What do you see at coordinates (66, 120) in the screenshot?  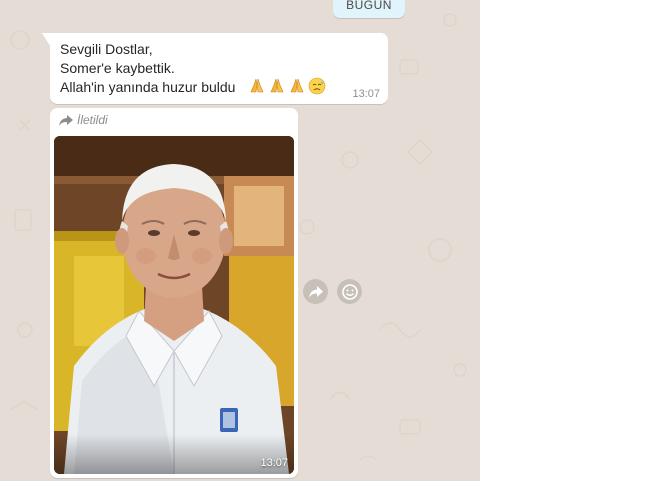 I see `forwarded-arrow-icon` at bounding box center [66, 120].